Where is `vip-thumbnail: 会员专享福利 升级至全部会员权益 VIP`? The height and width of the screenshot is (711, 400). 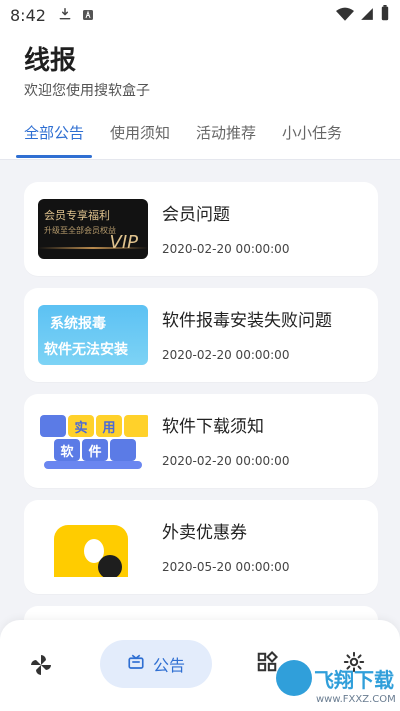 vip-thumbnail: 会员专享福利 升级至全部会员权益 VIP is located at coordinates (93, 229).